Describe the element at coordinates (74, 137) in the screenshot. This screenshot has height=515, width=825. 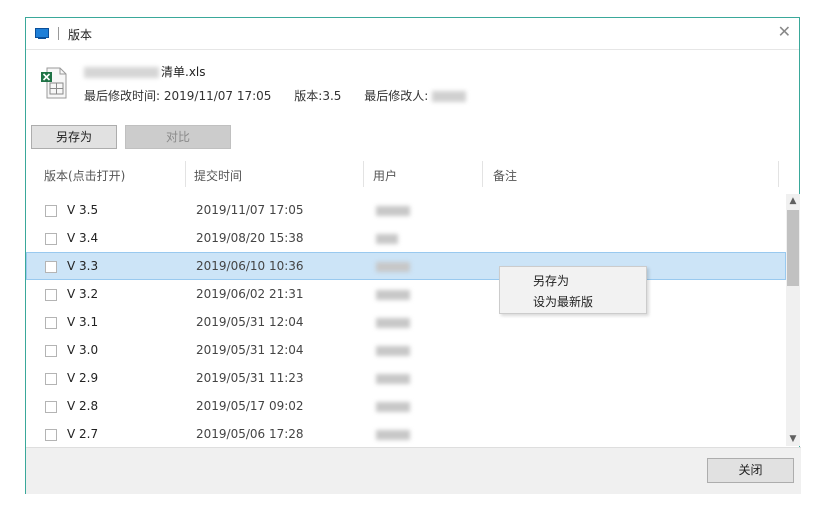
I see `save-as-button: 另存为` at that location.